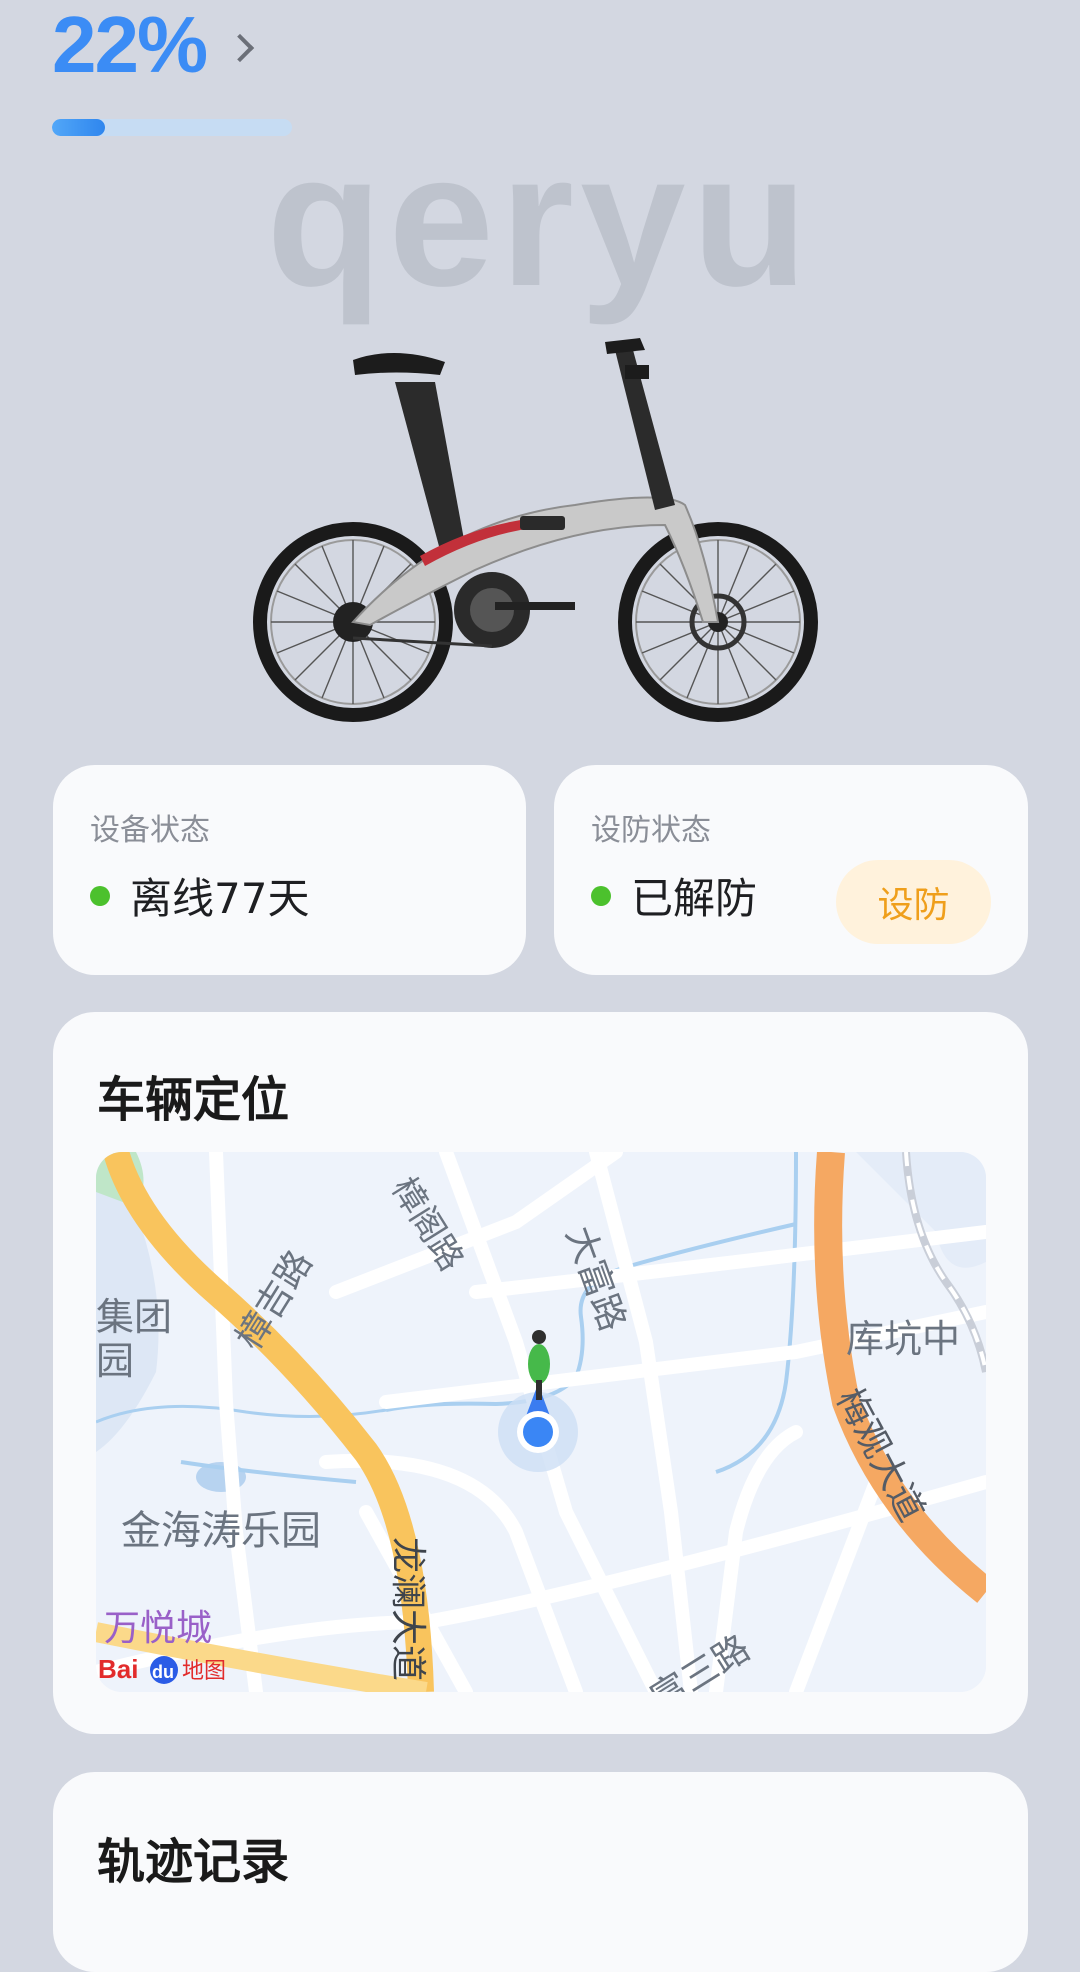 This screenshot has height=1972, width=1080. I want to click on defense-status-value: 已解防, so click(694, 898).